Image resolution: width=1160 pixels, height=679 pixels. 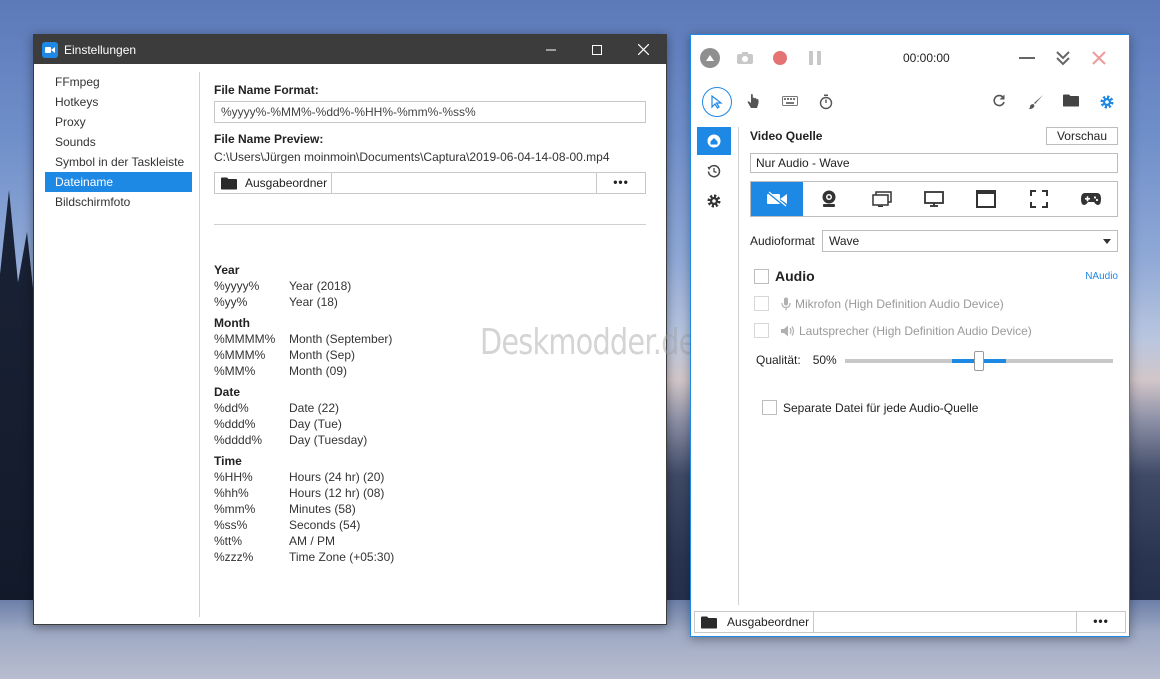 What do you see at coordinates (228, 541) in the screenshot?
I see `format-code: %tt%` at bounding box center [228, 541].